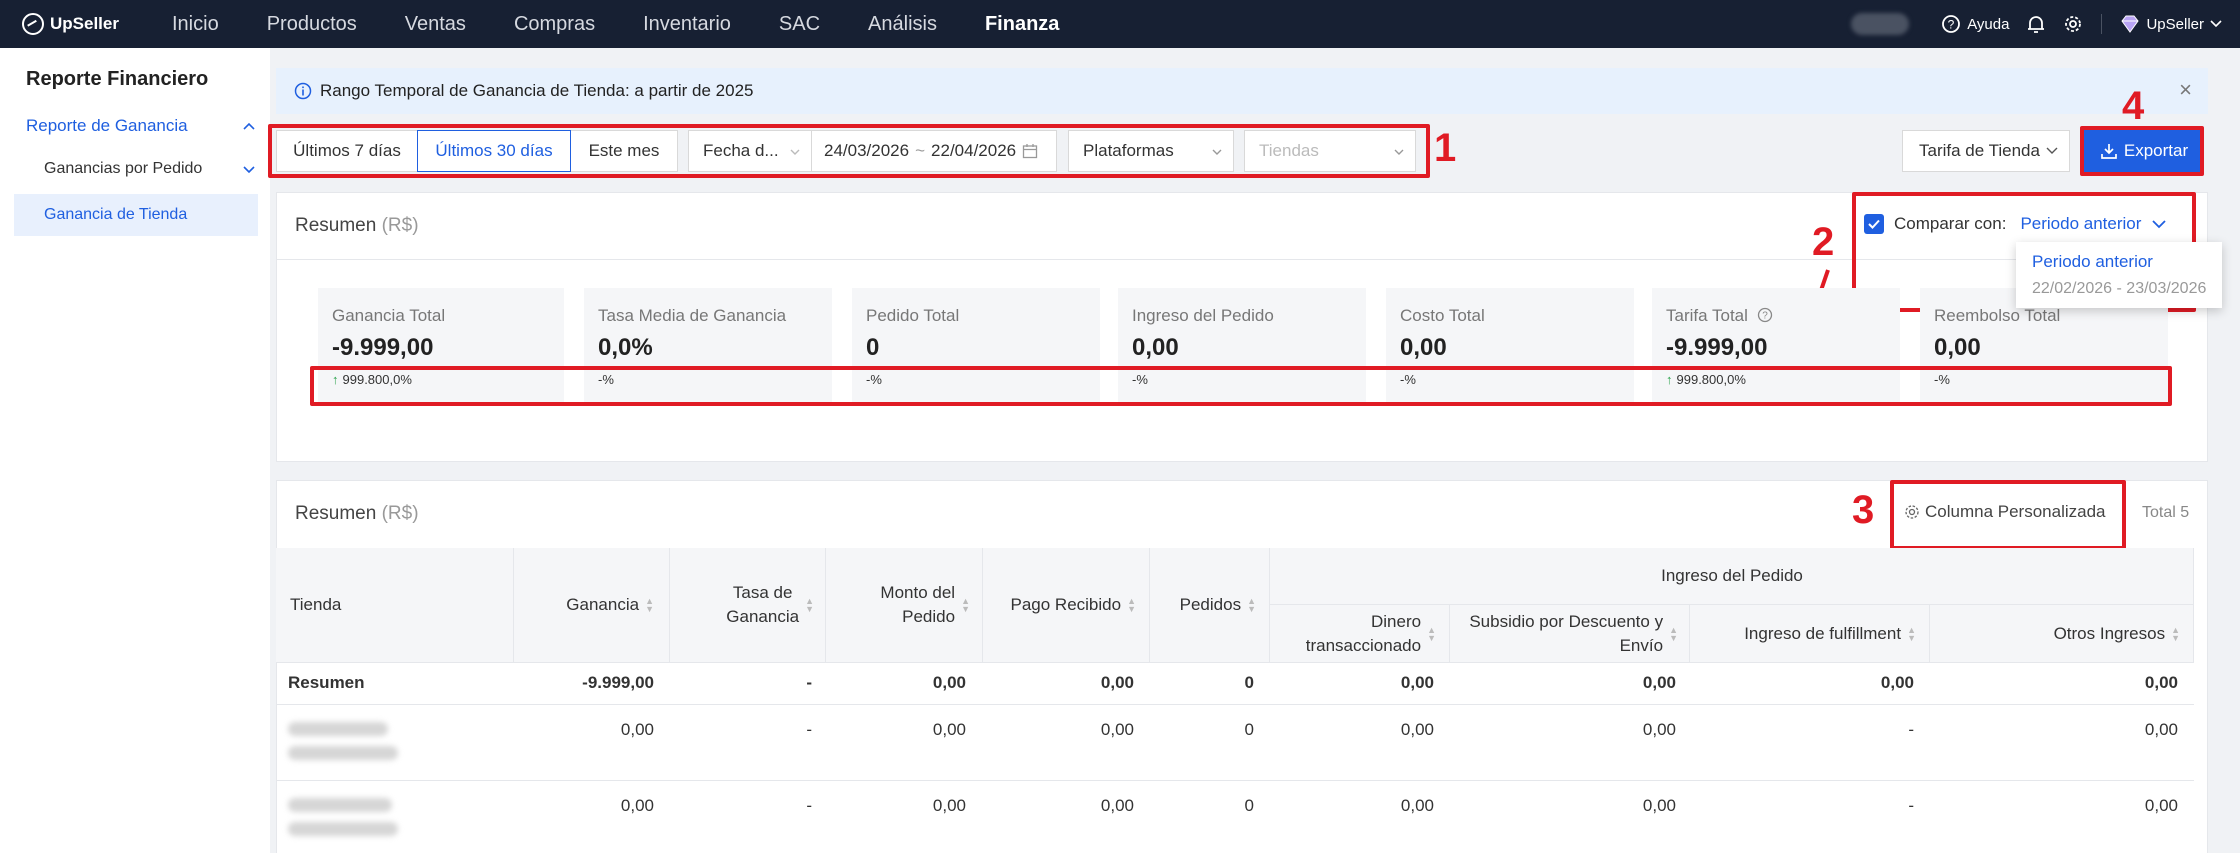 The width and height of the screenshot is (2240, 853). Describe the element at coordinates (2015, 224) in the screenshot. I see `compare-control: Comparar con: Periodo anterior` at that location.